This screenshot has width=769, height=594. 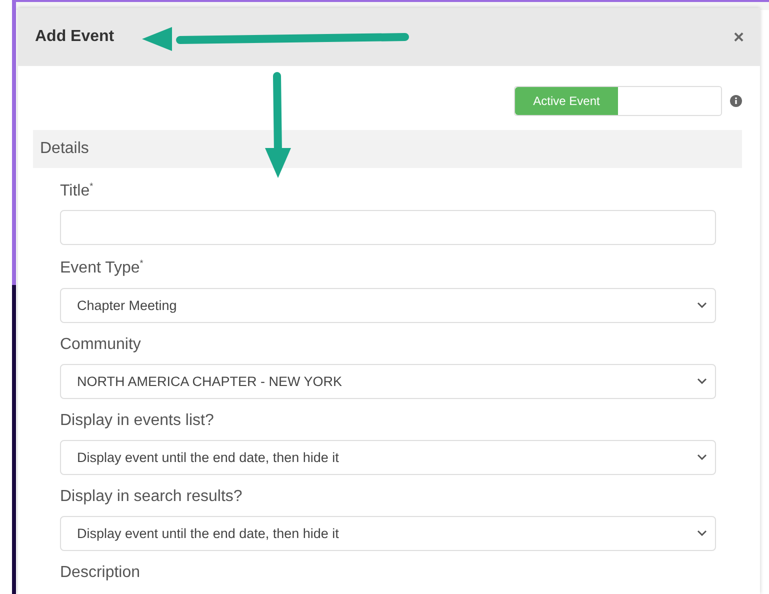 I want to click on close-button: ×, so click(x=738, y=37).